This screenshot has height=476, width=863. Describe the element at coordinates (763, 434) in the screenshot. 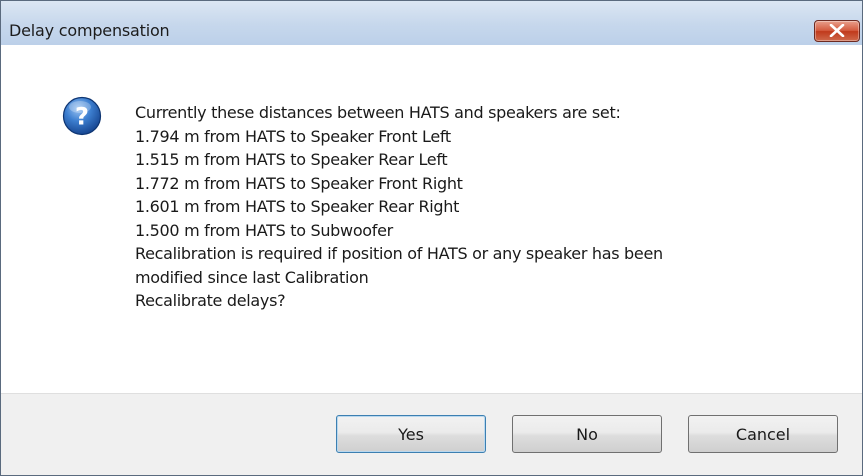

I see `cancel-button: Cancel` at that location.